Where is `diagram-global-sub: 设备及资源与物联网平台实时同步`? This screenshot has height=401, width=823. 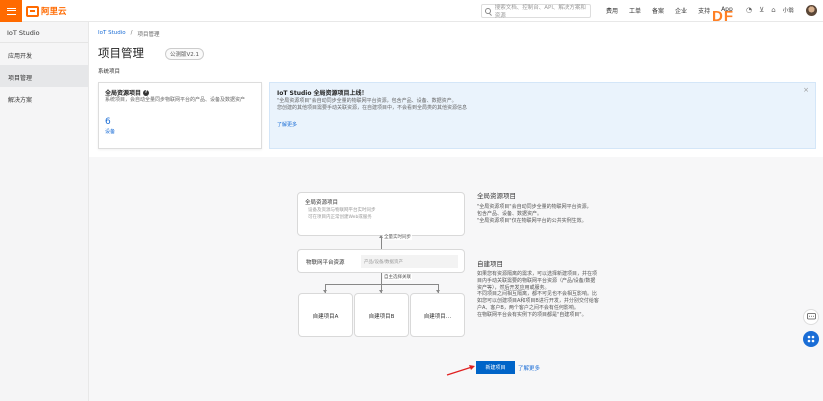 diagram-global-sub: 设备及资源与物联网平台实时同步 is located at coordinates (342, 210).